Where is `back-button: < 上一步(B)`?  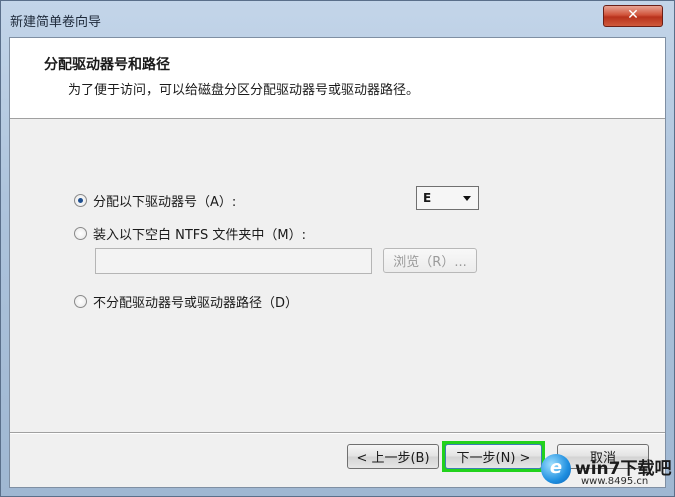 back-button: < 上一步(B) is located at coordinates (393, 456).